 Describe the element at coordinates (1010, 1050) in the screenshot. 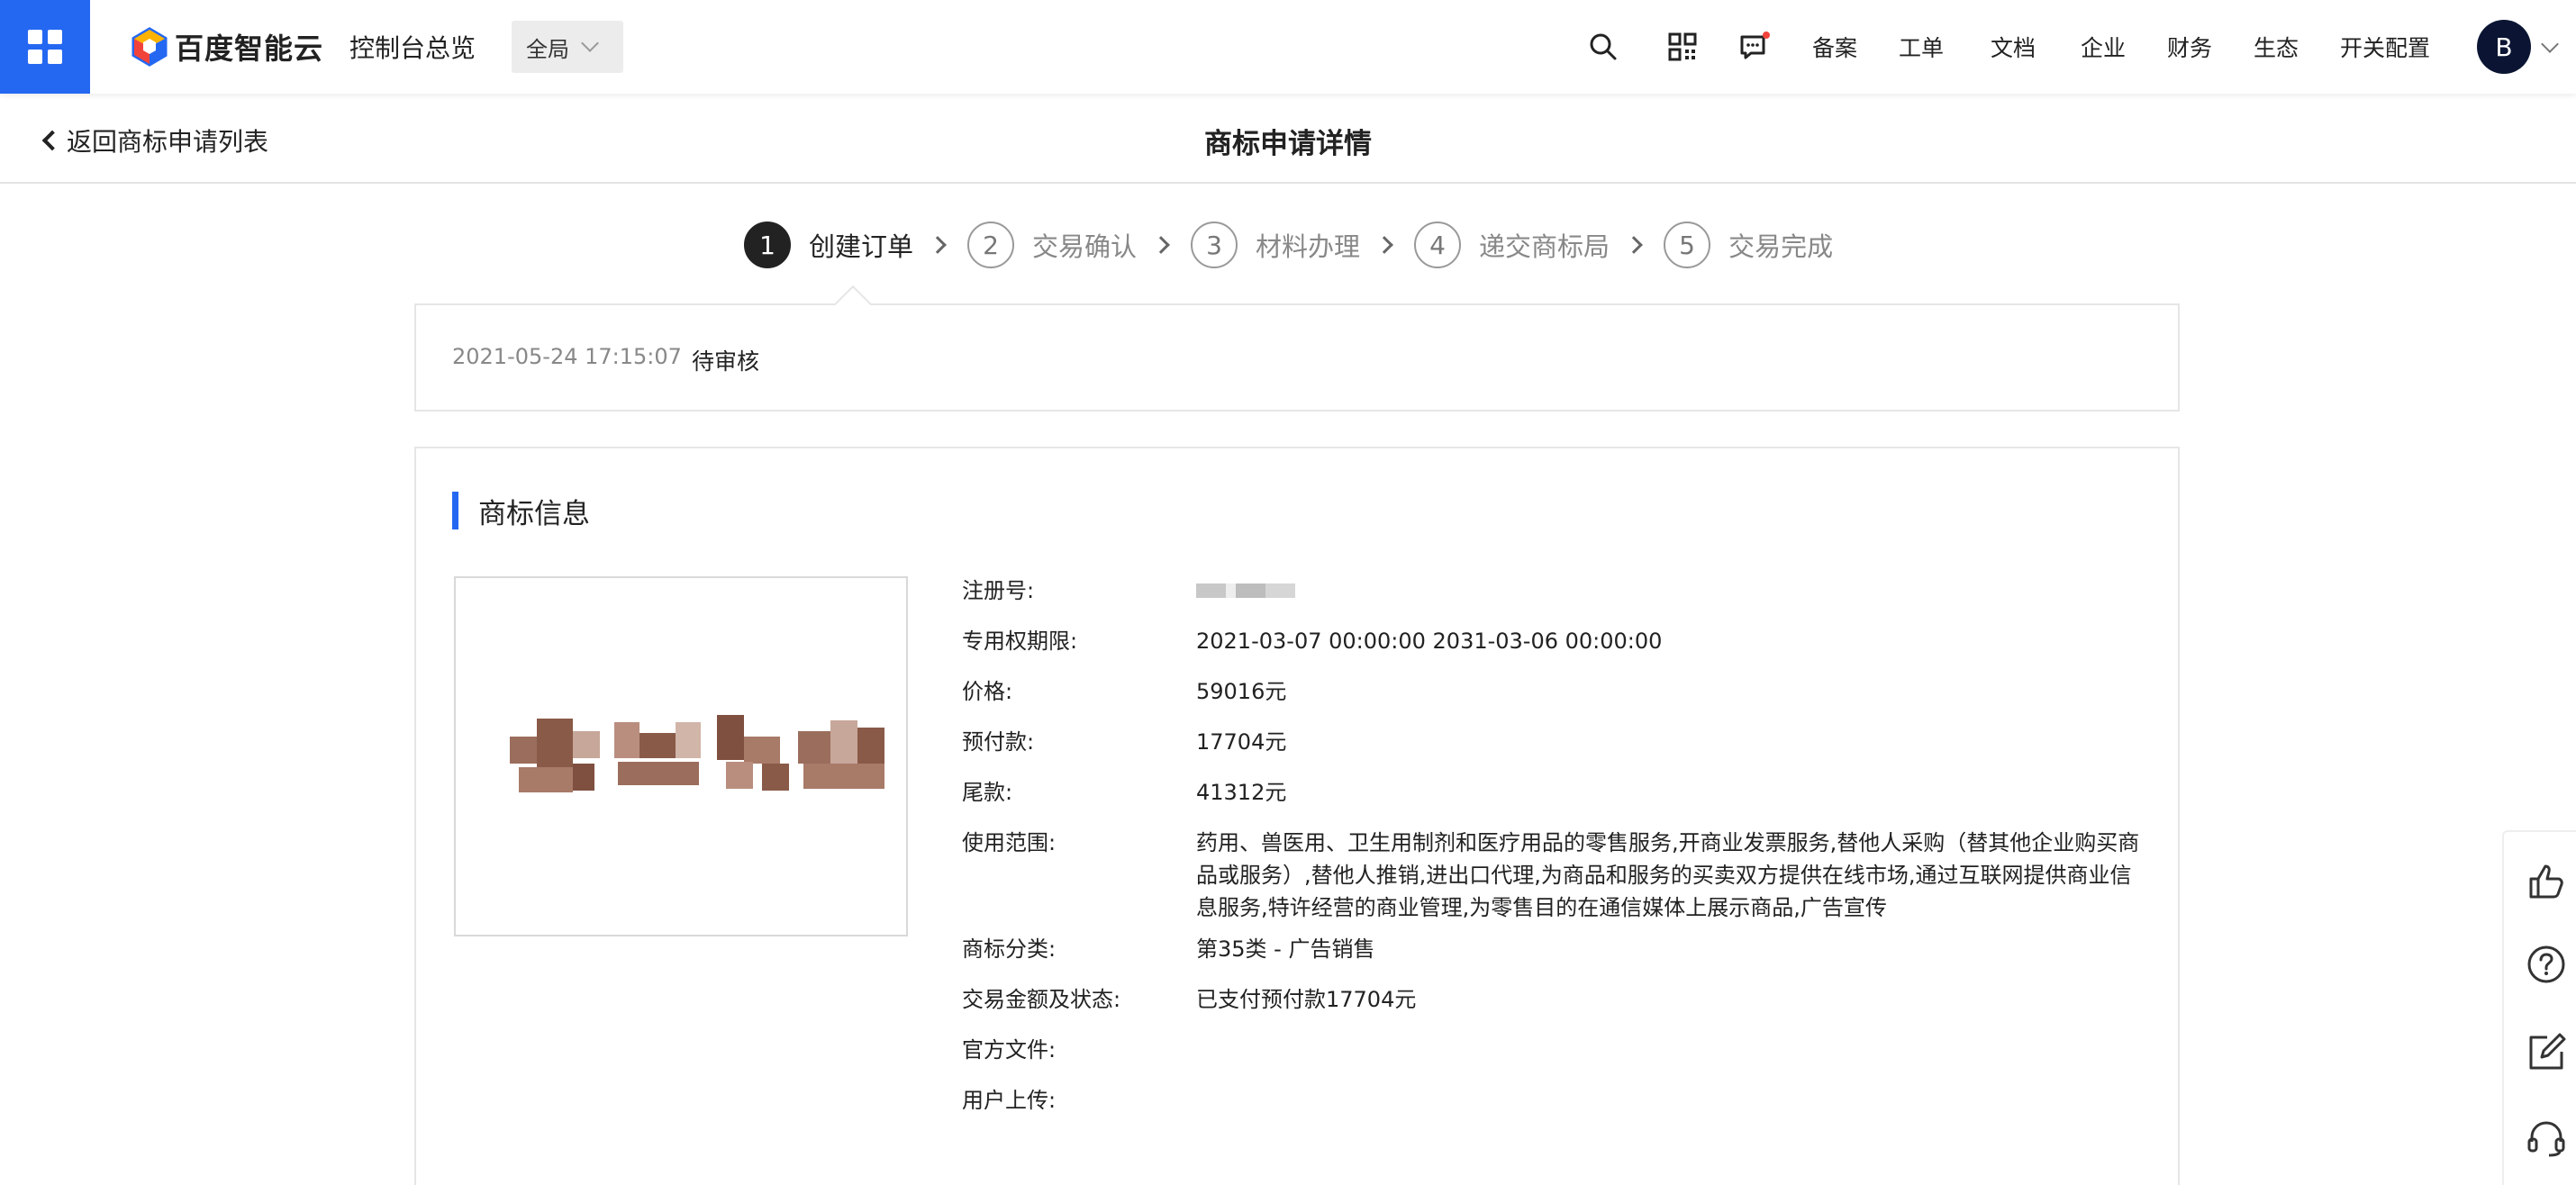

I see `field-label: 官方文件:` at that location.